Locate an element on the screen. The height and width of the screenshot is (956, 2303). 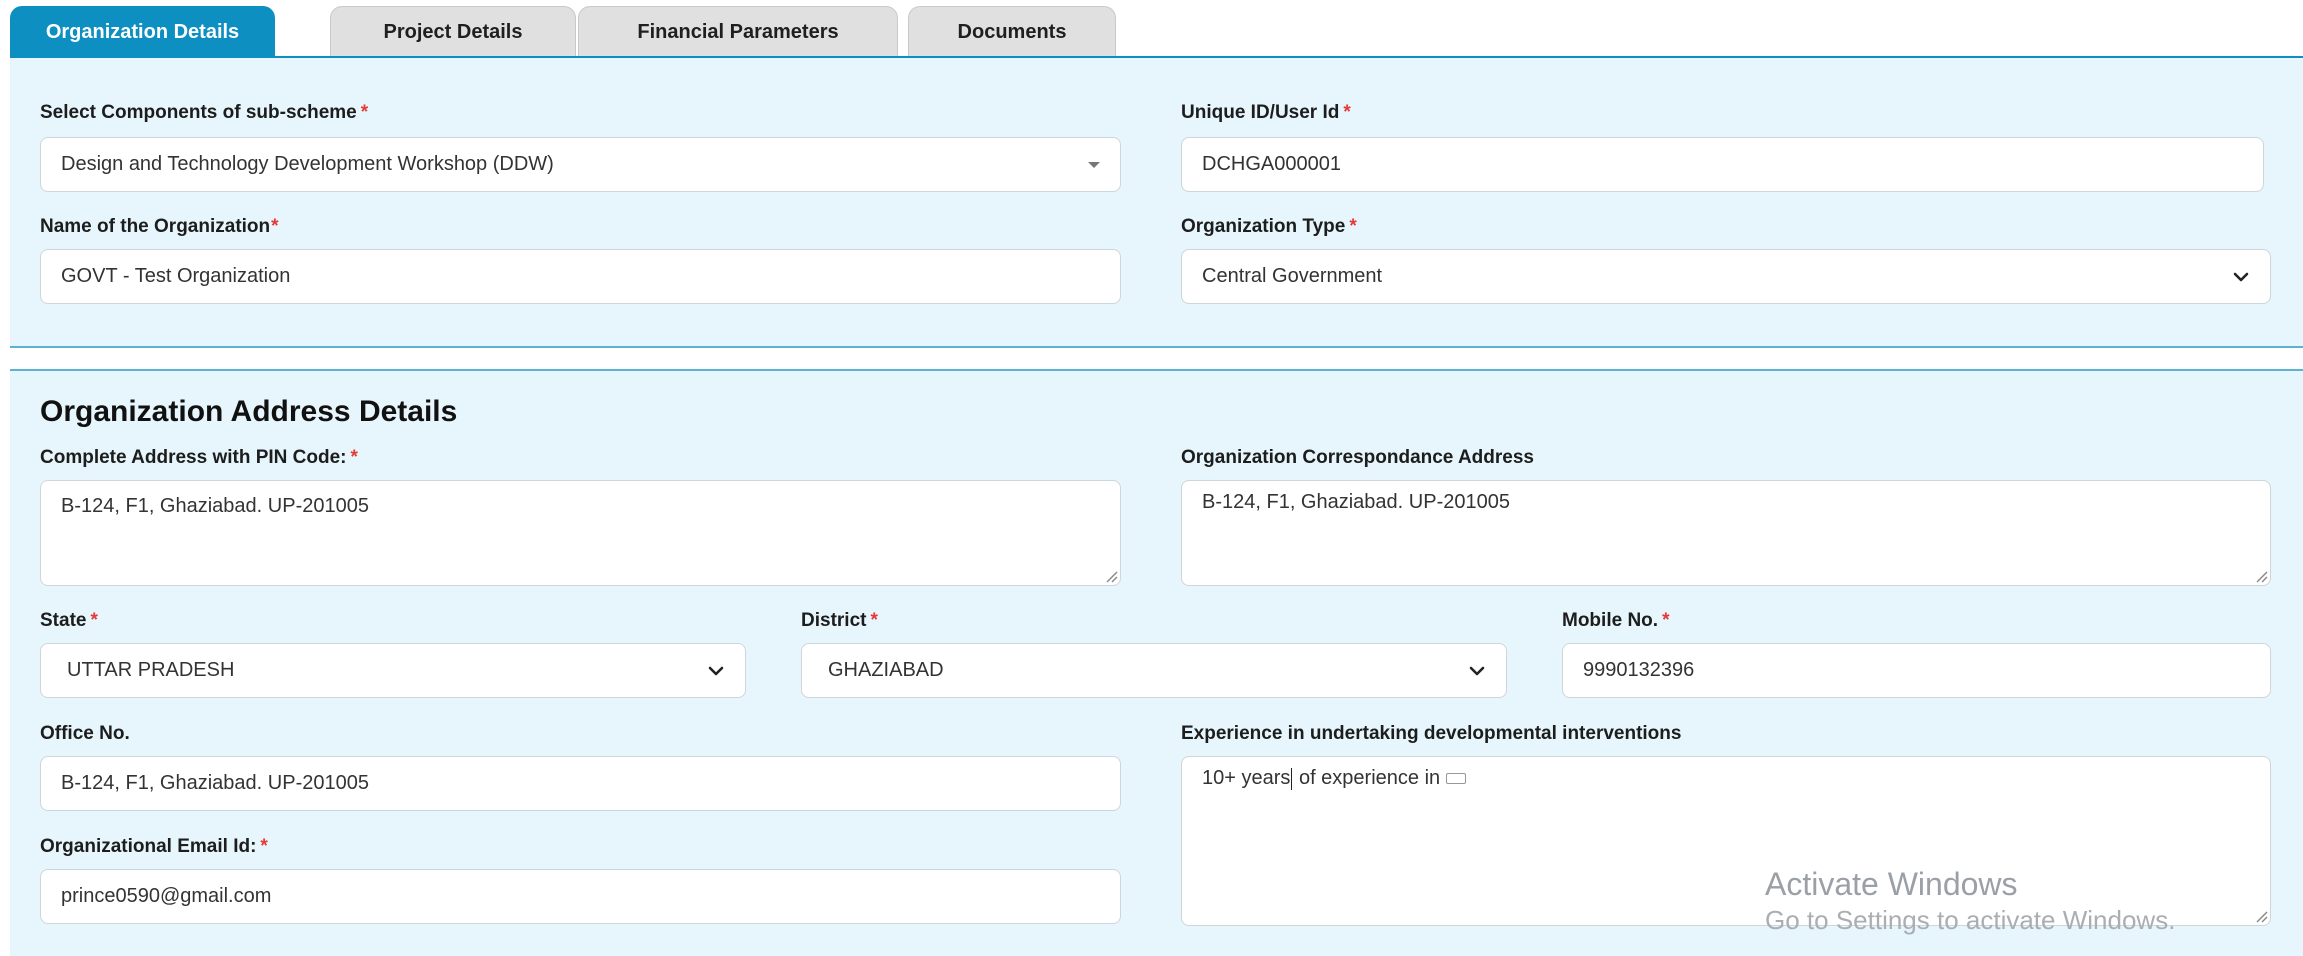
correspondence-address-value: B-124, F1, Ghaziabad. UP-201005 is located at coordinates (1356, 502).